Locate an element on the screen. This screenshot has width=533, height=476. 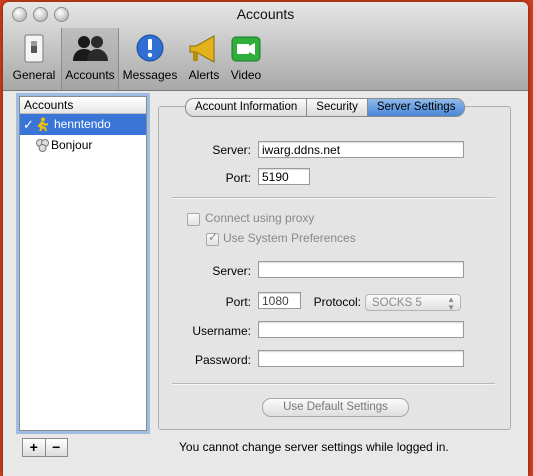
use-system-preferences-checkbox: ✓ is located at coordinates (212, 238).